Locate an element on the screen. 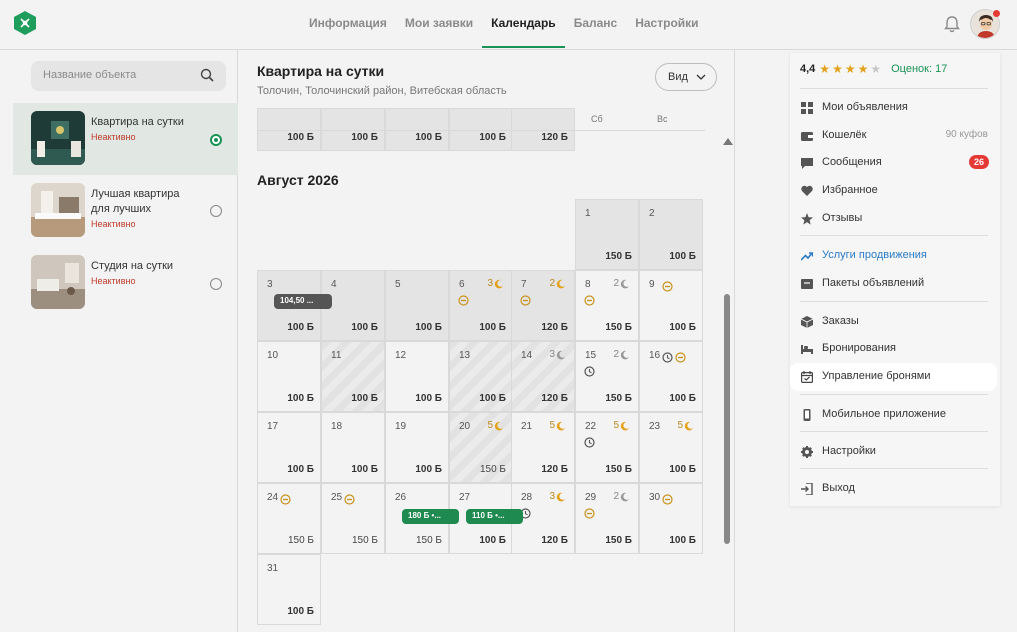 The image size is (1017, 632). calendar-day-cell: 1 150 Б is located at coordinates (607, 234).